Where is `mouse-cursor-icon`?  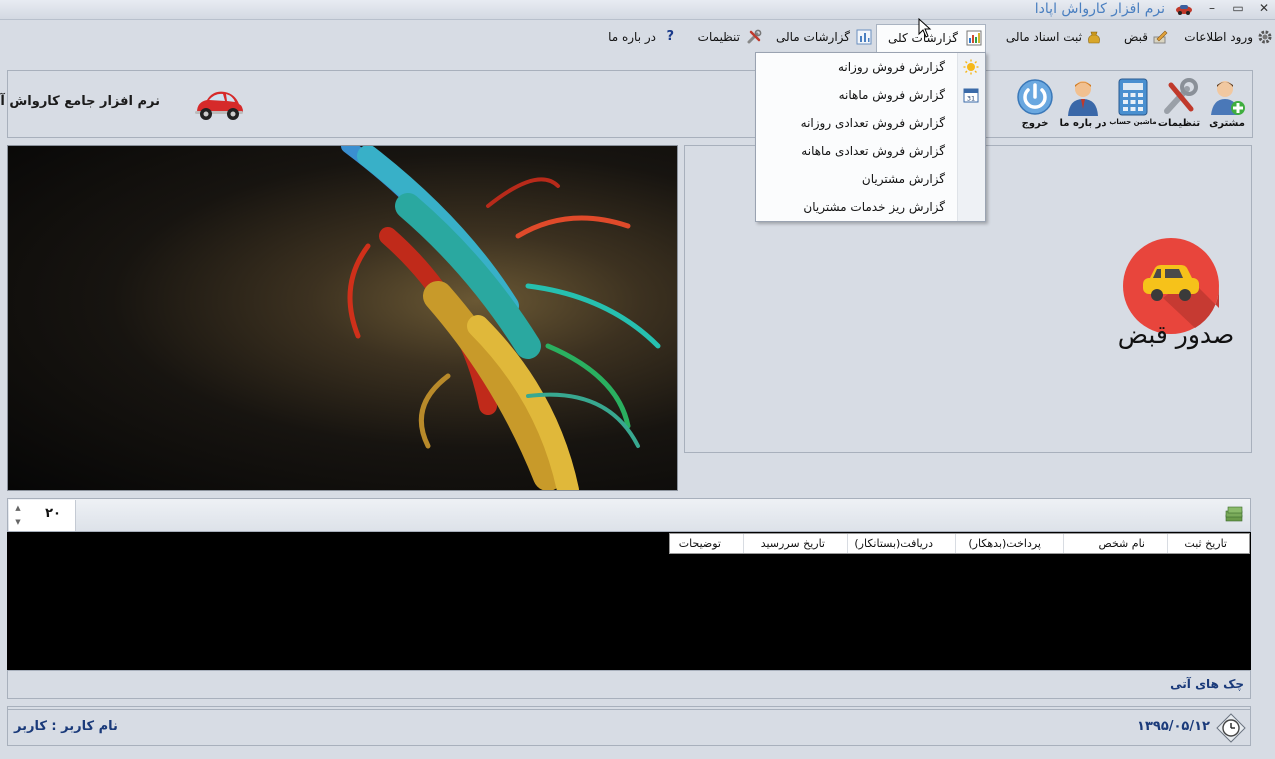 mouse-cursor-icon is located at coordinates (925, 28).